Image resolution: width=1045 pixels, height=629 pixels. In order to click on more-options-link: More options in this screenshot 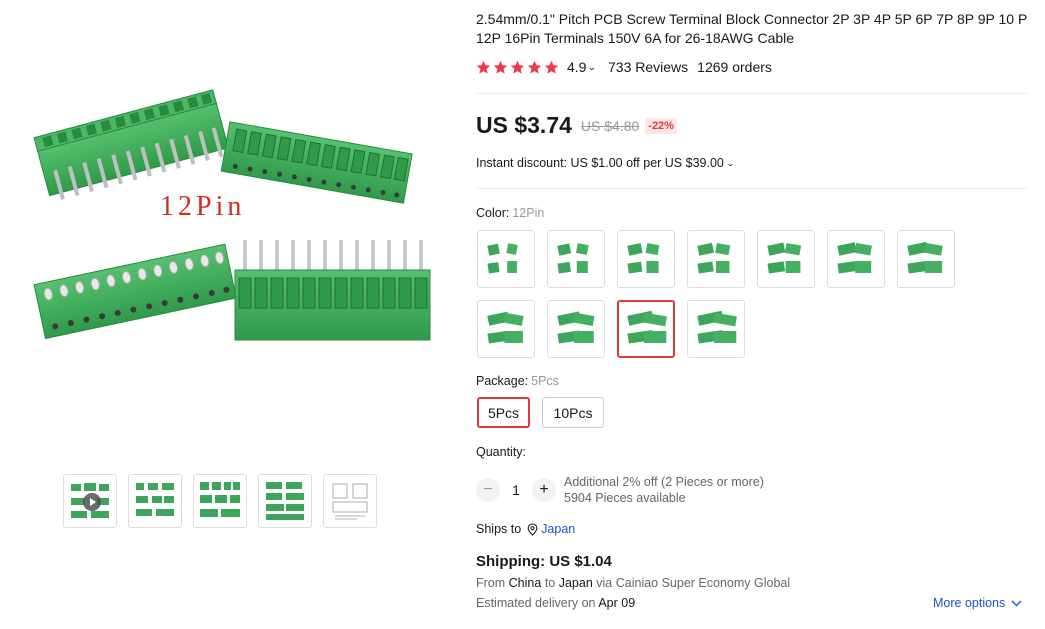, I will do `click(977, 603)`.